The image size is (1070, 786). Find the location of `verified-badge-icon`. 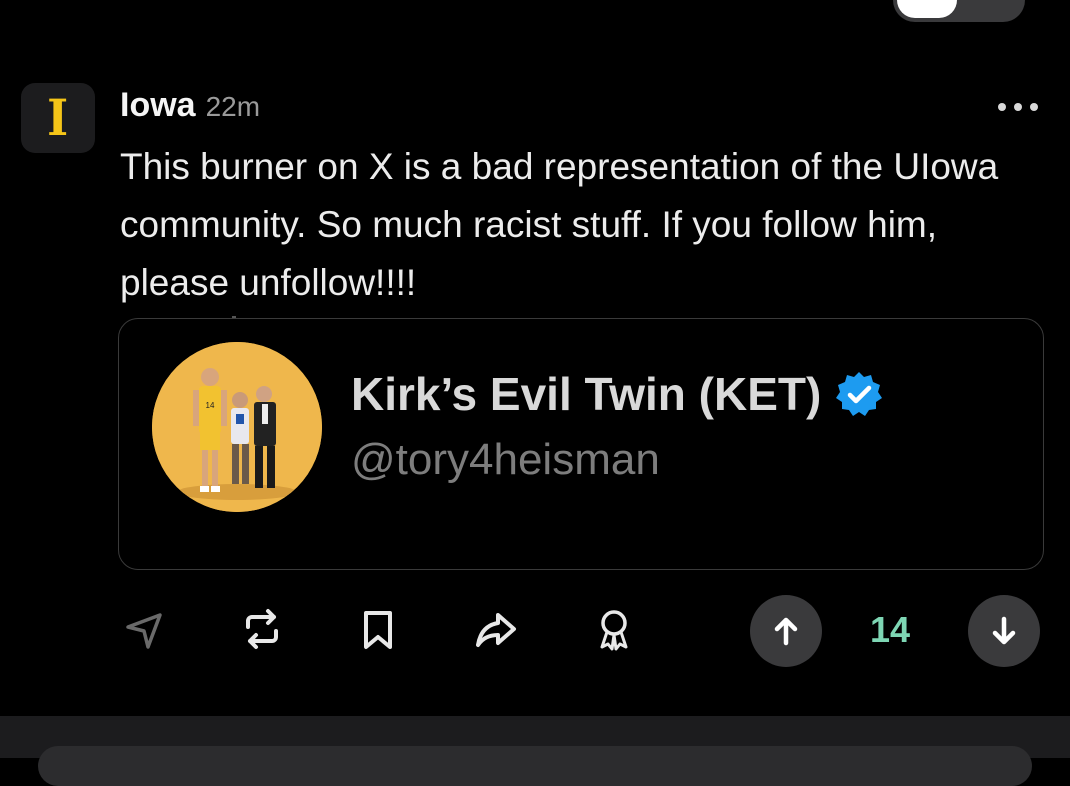

verified-badge-icon is located at coordinates (859, 394).